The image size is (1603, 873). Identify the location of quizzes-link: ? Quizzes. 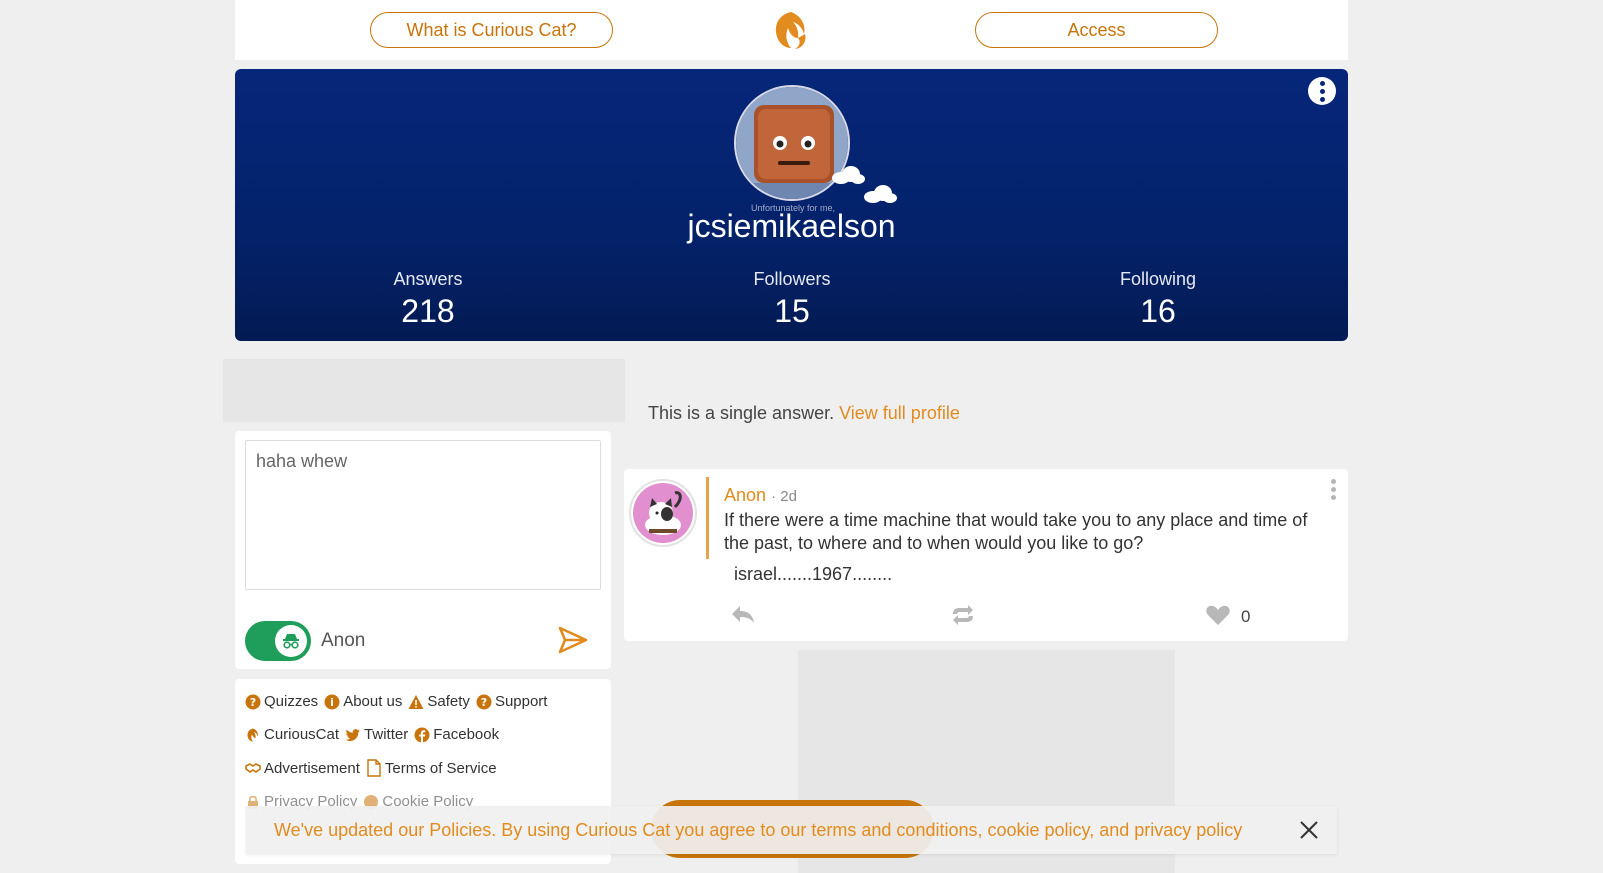
(281, 701).